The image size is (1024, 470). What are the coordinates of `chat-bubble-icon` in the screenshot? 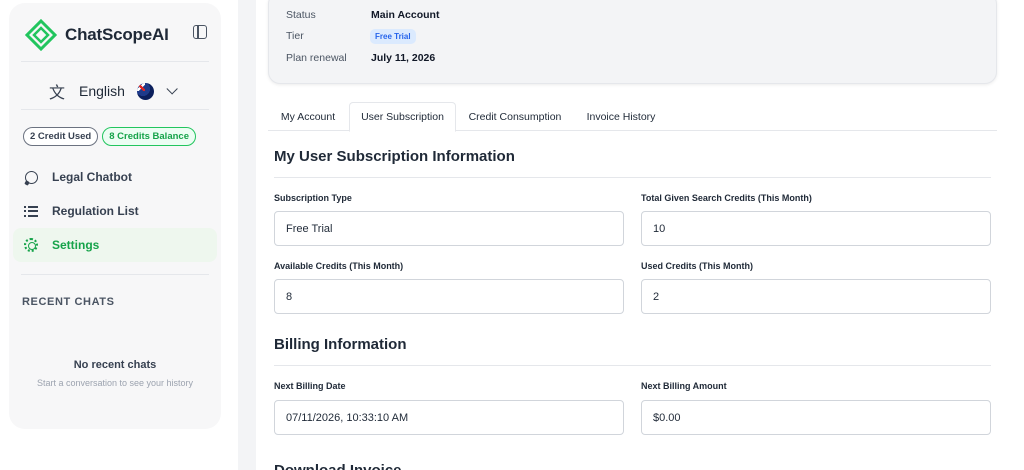 It's located at (31, 177).